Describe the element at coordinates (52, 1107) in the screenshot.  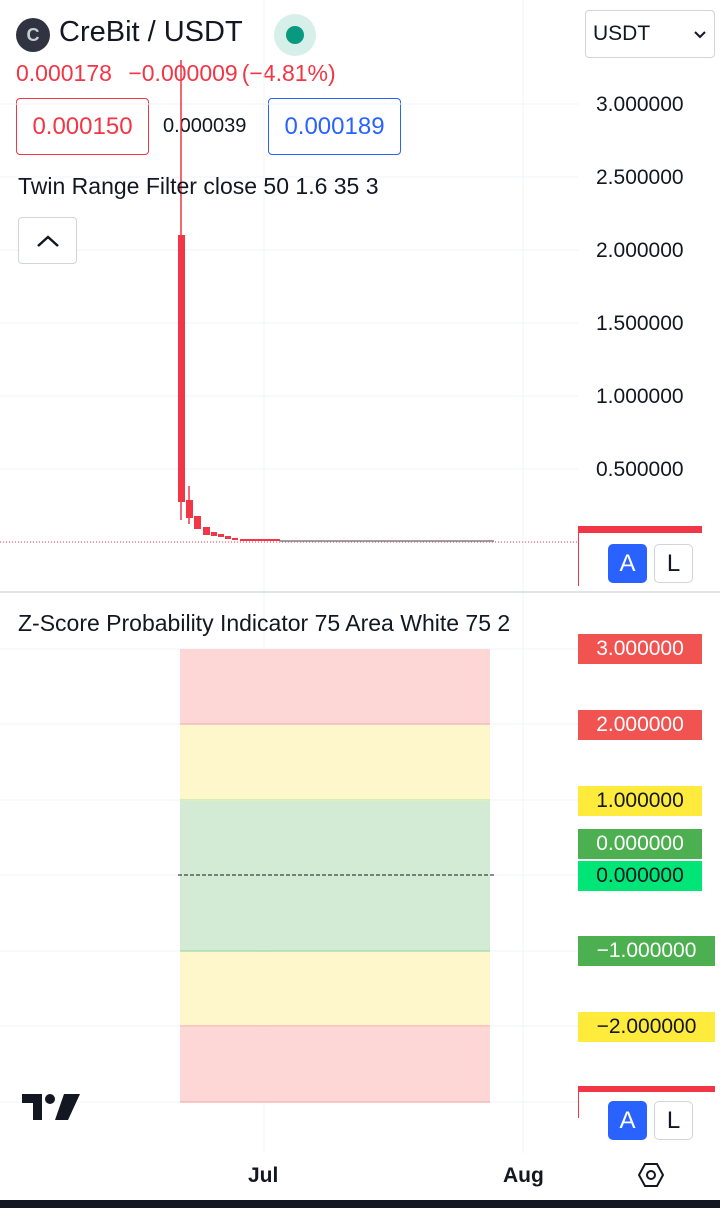
I see `tradingview-logo-icon` at that location.